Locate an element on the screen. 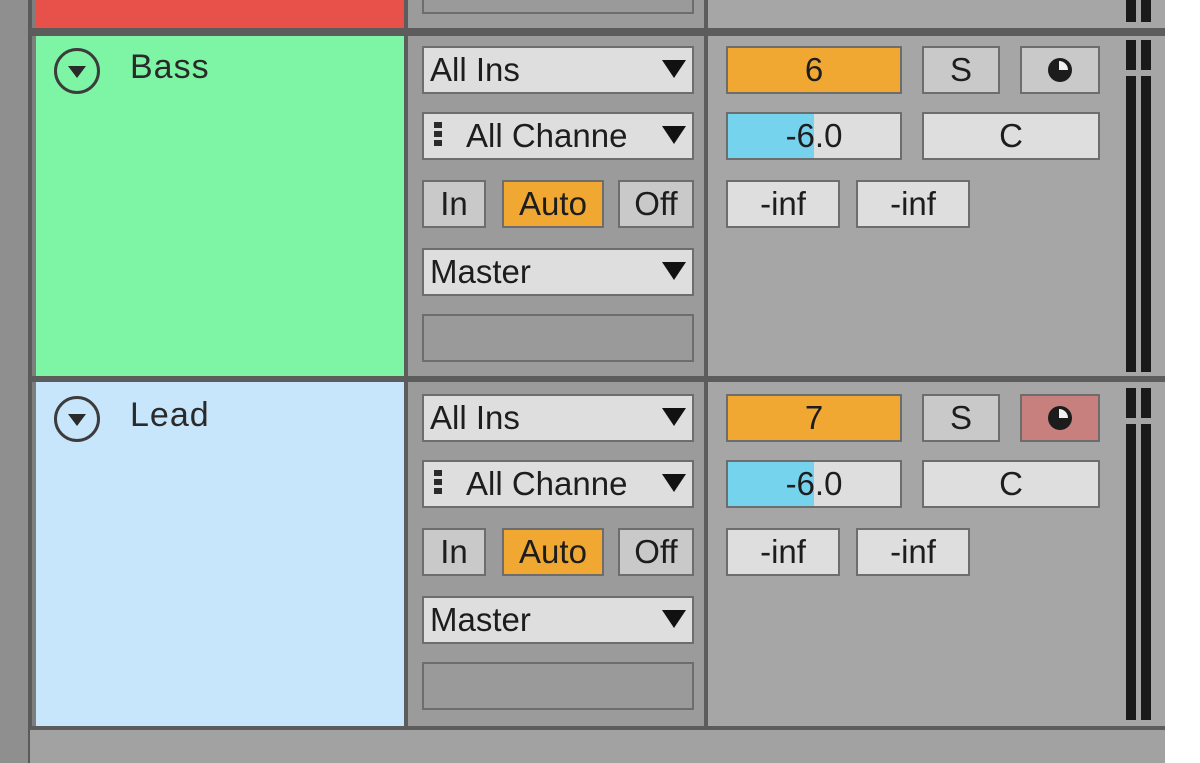  top-track-name-panel is located at coordinates (222, 14).